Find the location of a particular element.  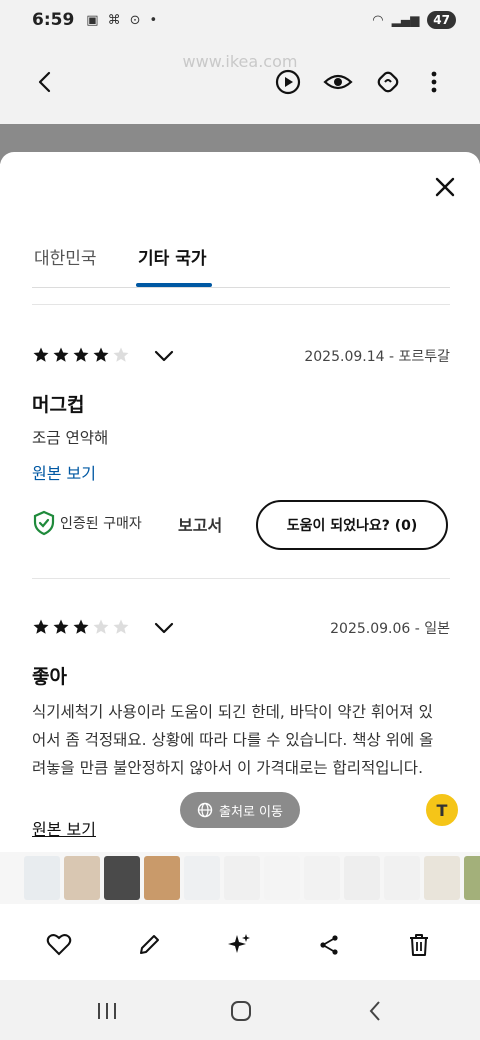

refresh-sync-button is located at coordinates (388, 82).